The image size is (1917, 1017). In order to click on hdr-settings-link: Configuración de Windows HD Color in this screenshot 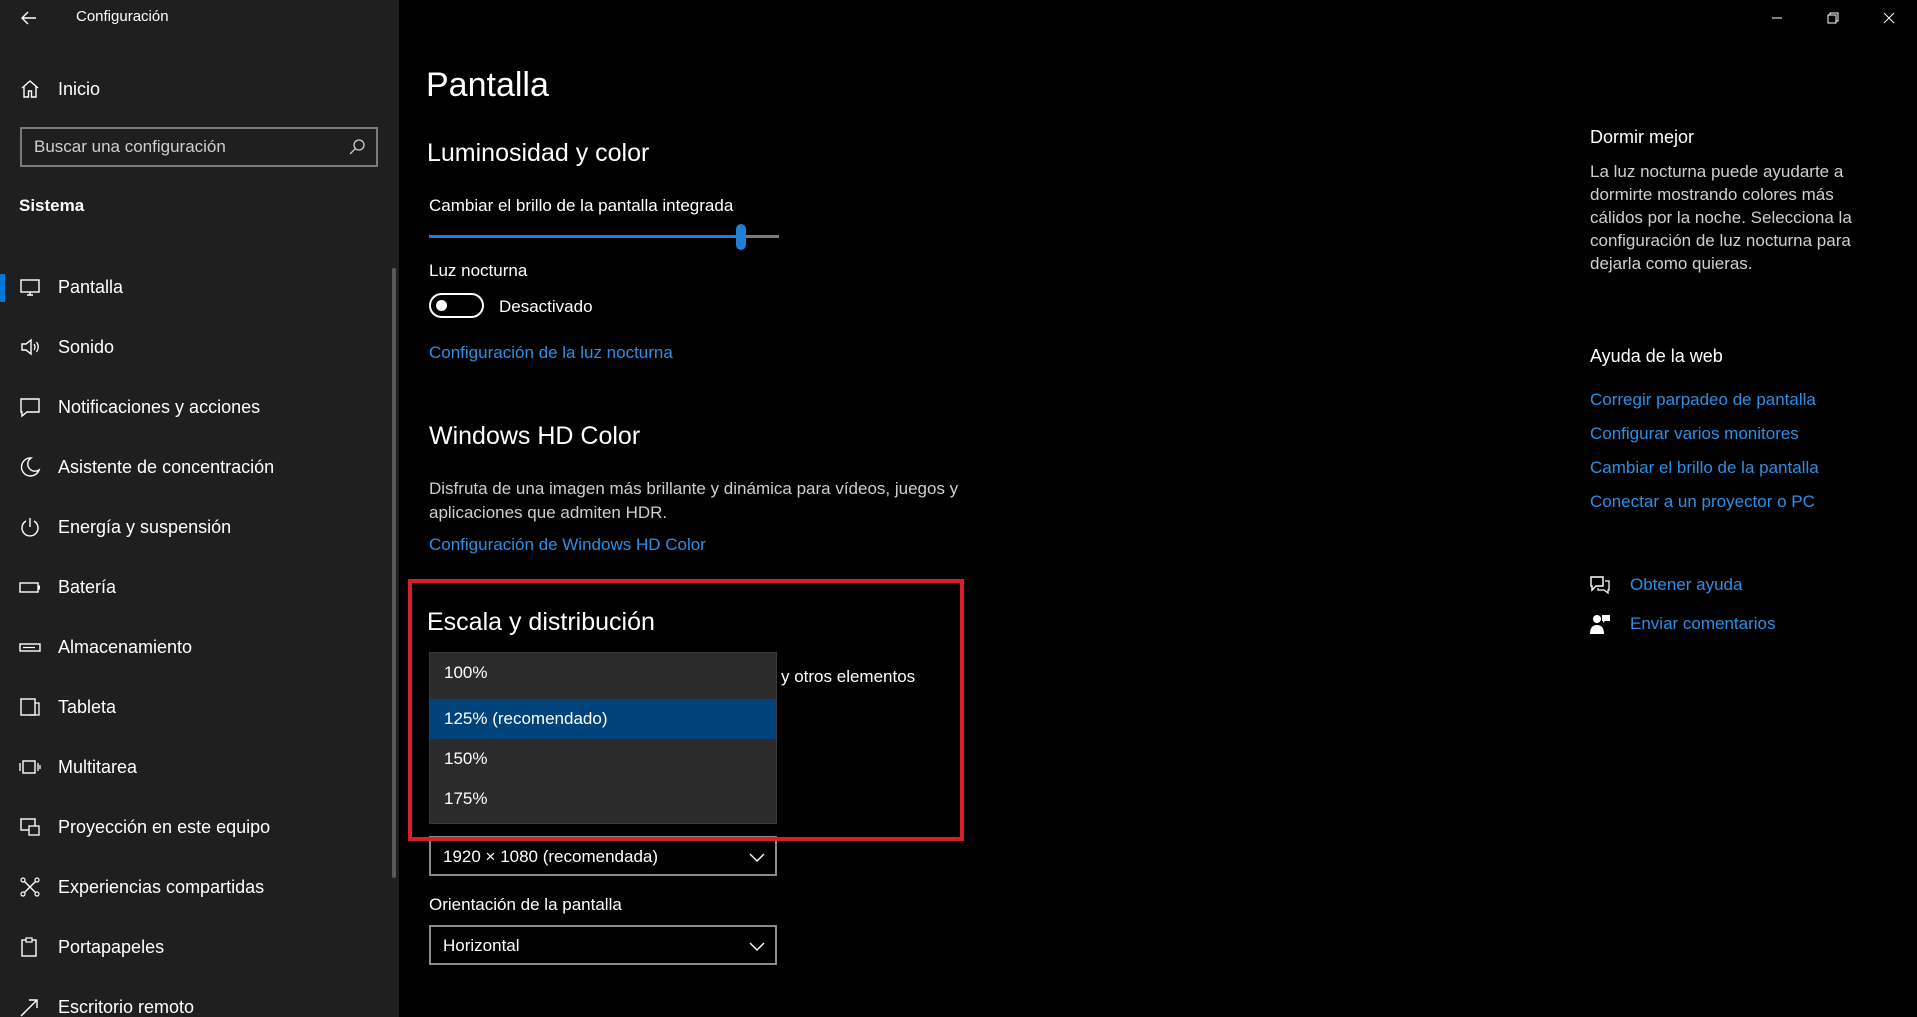, I will do `click(567, 545)`.